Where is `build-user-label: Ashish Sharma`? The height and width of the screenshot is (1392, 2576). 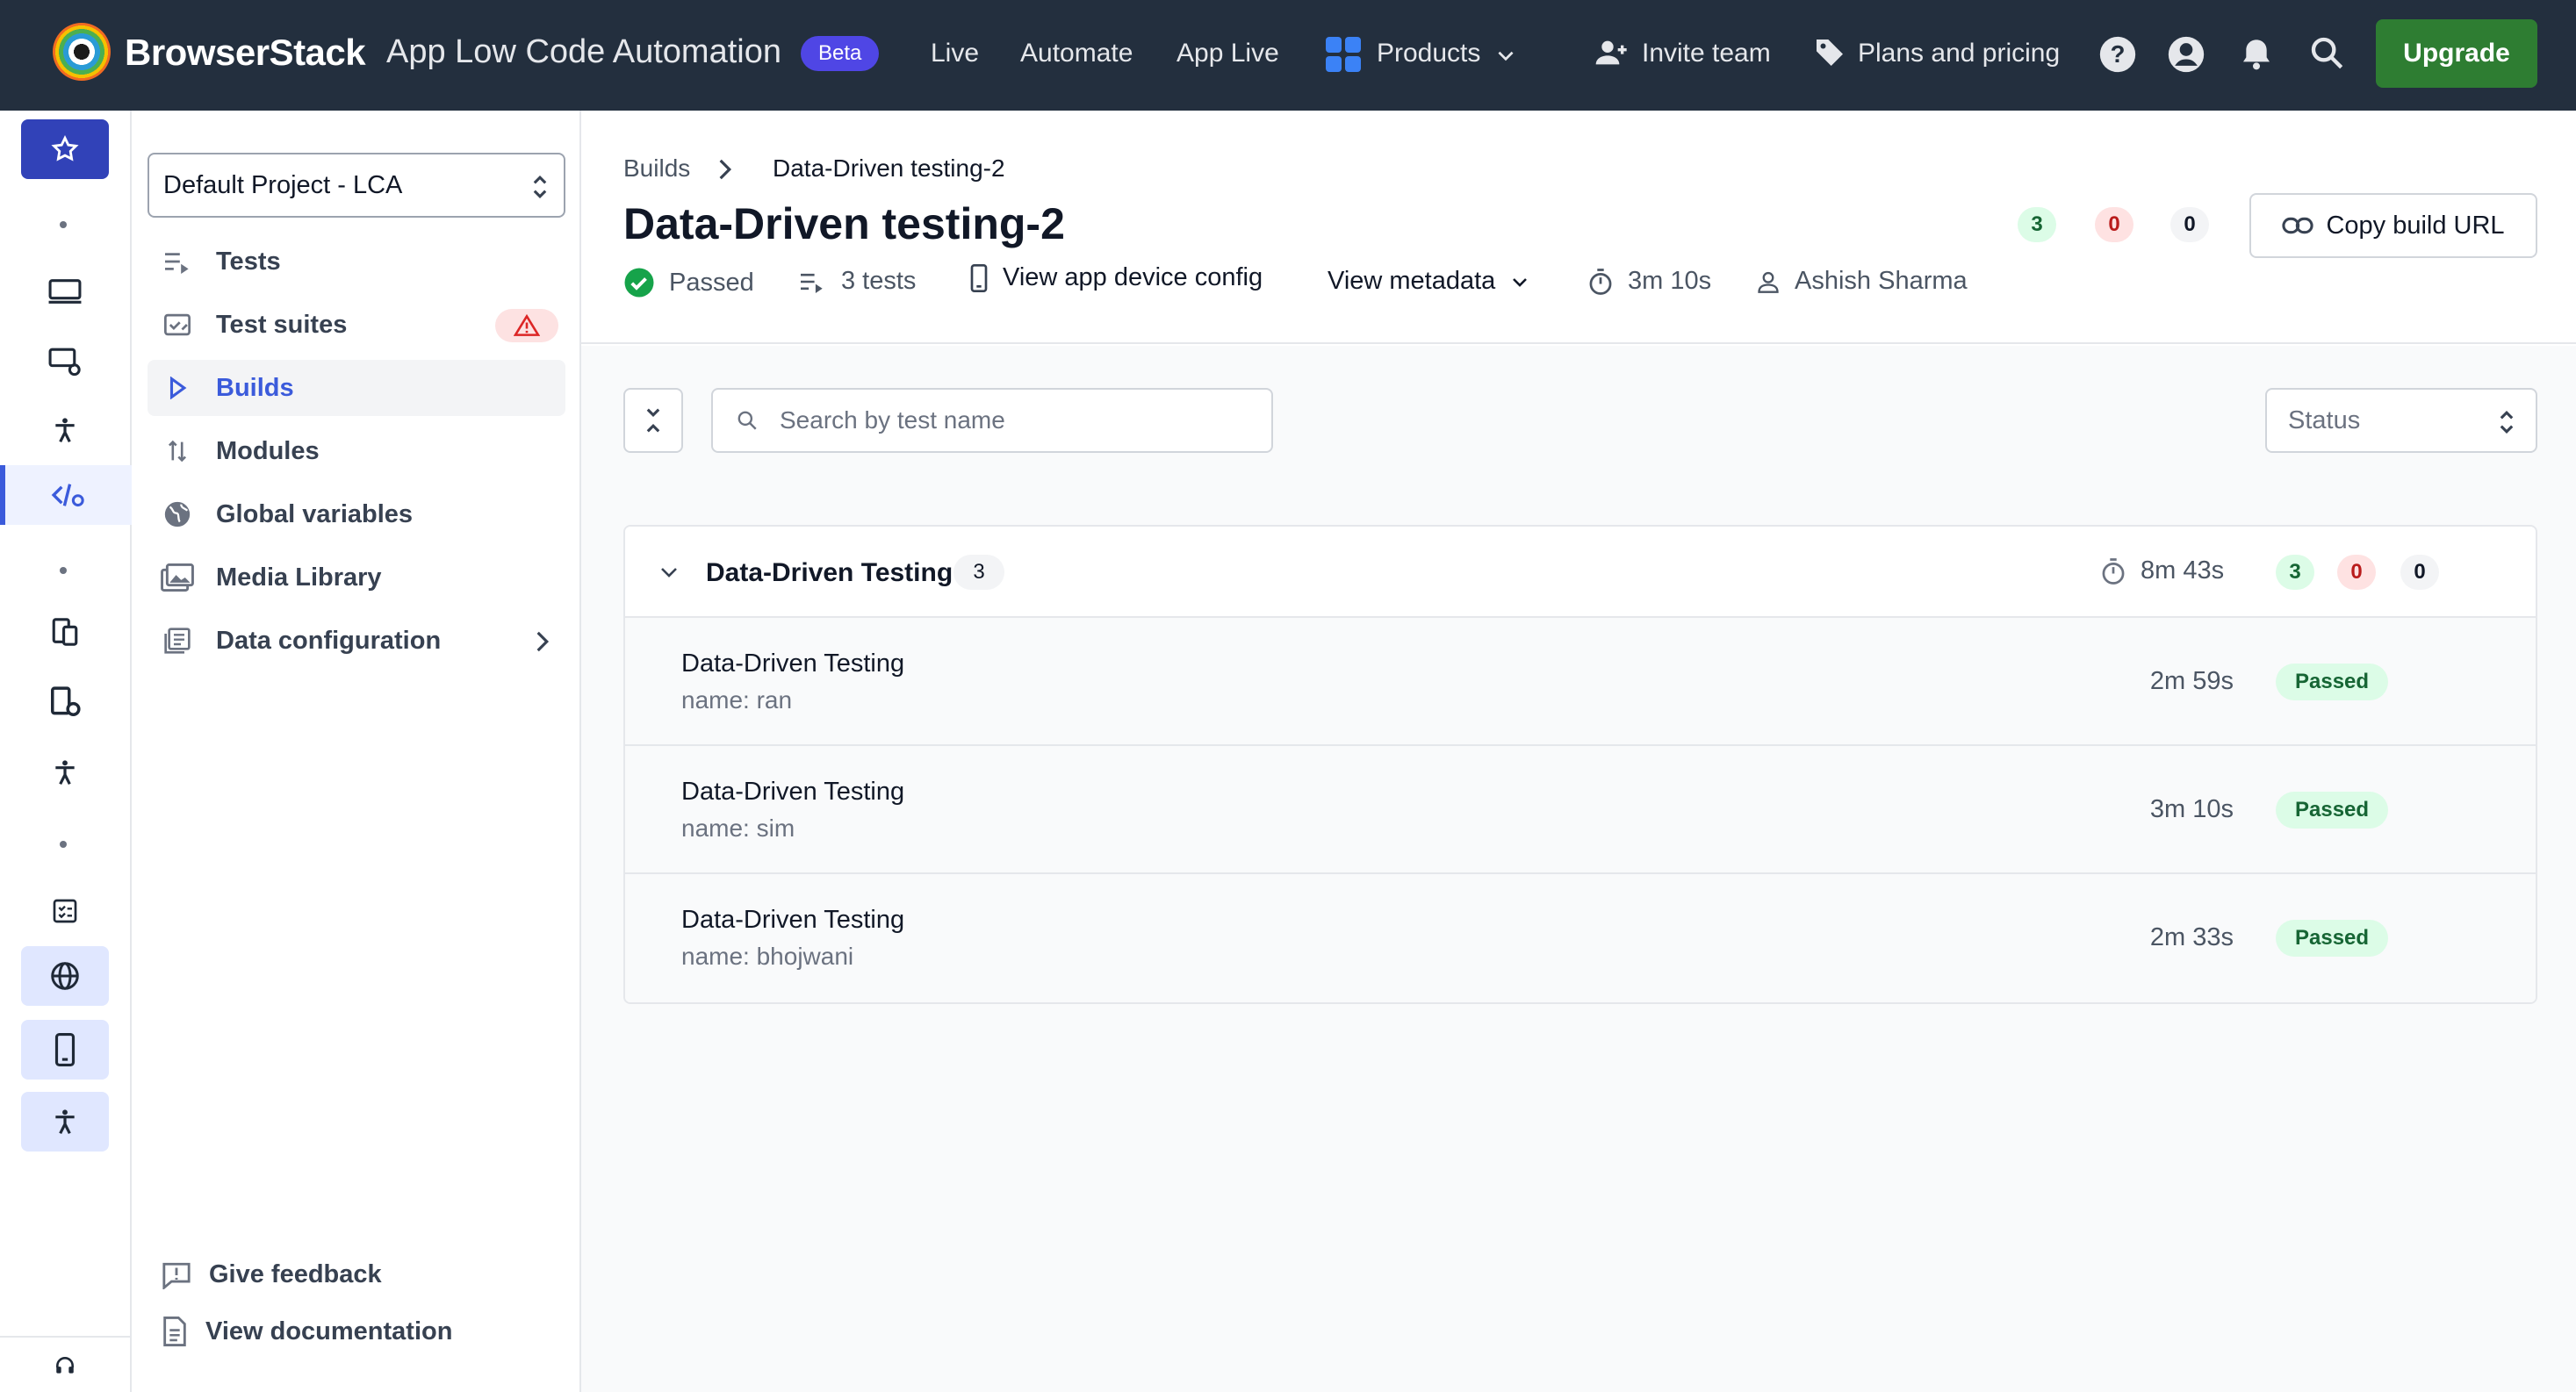
build-user-label: Ashish Sharma is located at coordinates (1881, 281).